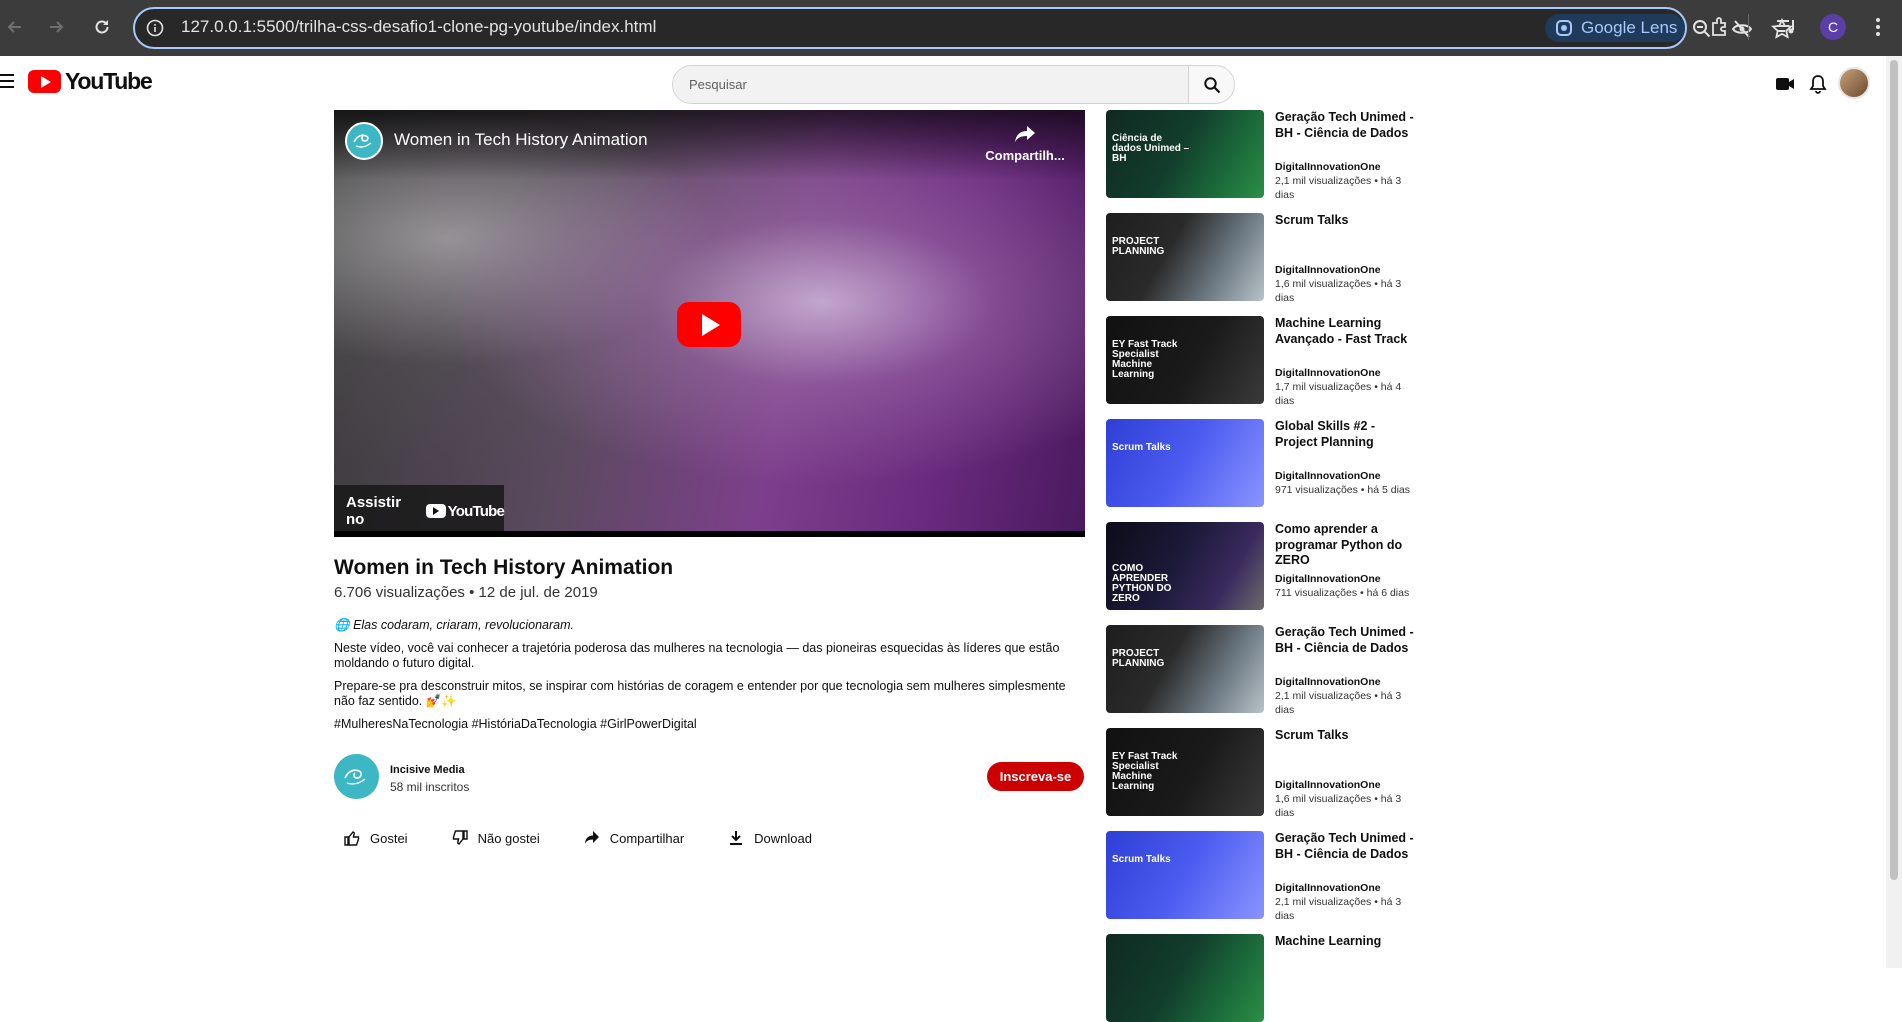  What do you see at coordinates (155, 28) in the screenshot?
I see `site-info-icon` at bounding box center [155, 28].